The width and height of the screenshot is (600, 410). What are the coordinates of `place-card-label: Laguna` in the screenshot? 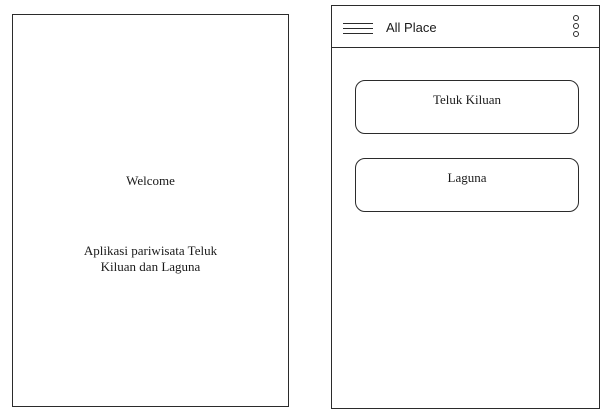 It's located at (467, 177).